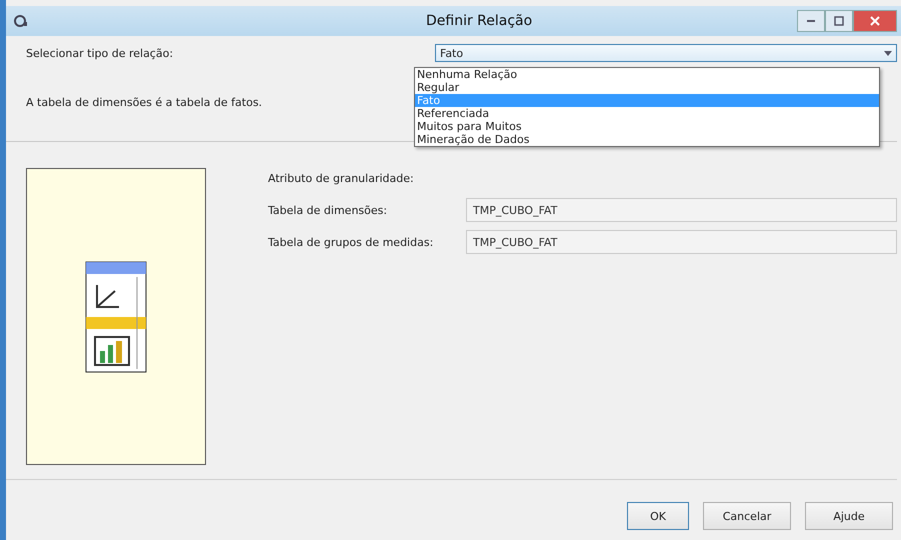 The width and height of the screenshot is (901, 540). Describe the element at coordinates (328, 210) in the screenshot. I see `field-label: Tabela de dimensões:` at that location.